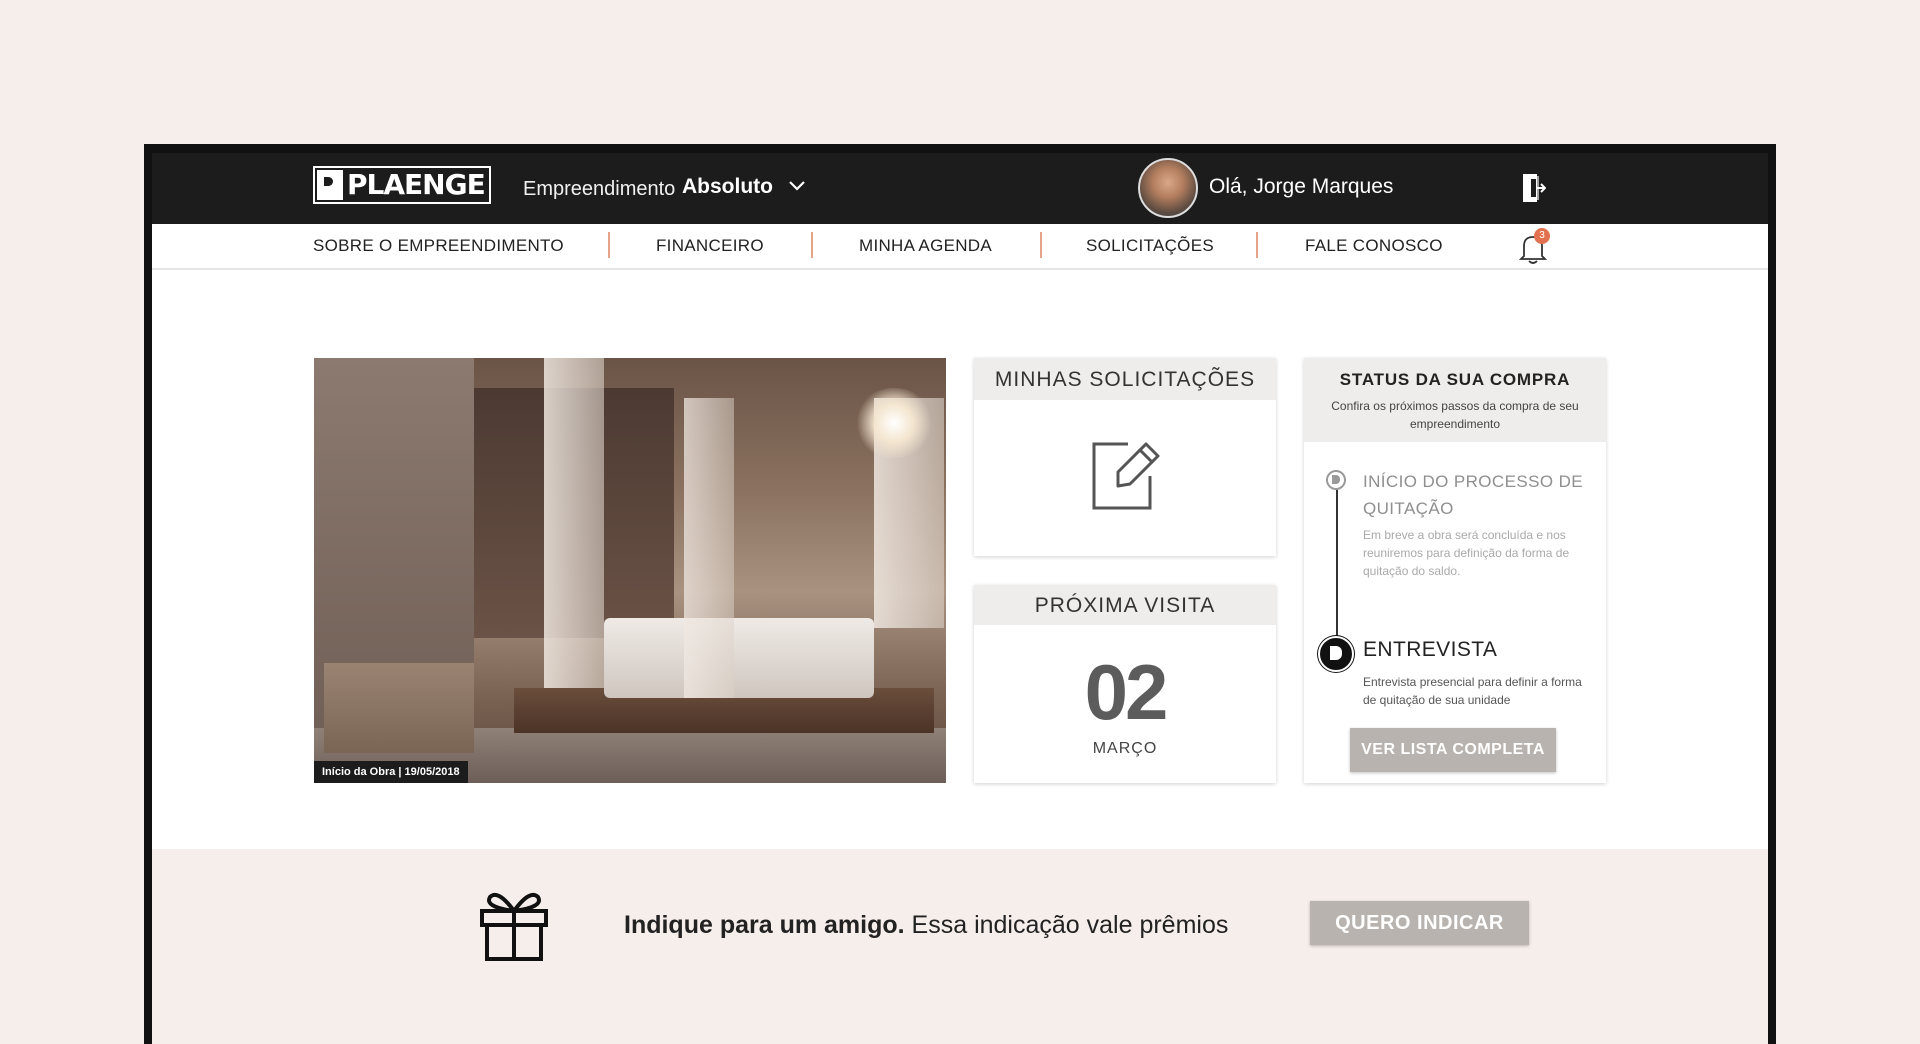  I want to click on empreendimento-selector: Absoluto, so click(727, 187).